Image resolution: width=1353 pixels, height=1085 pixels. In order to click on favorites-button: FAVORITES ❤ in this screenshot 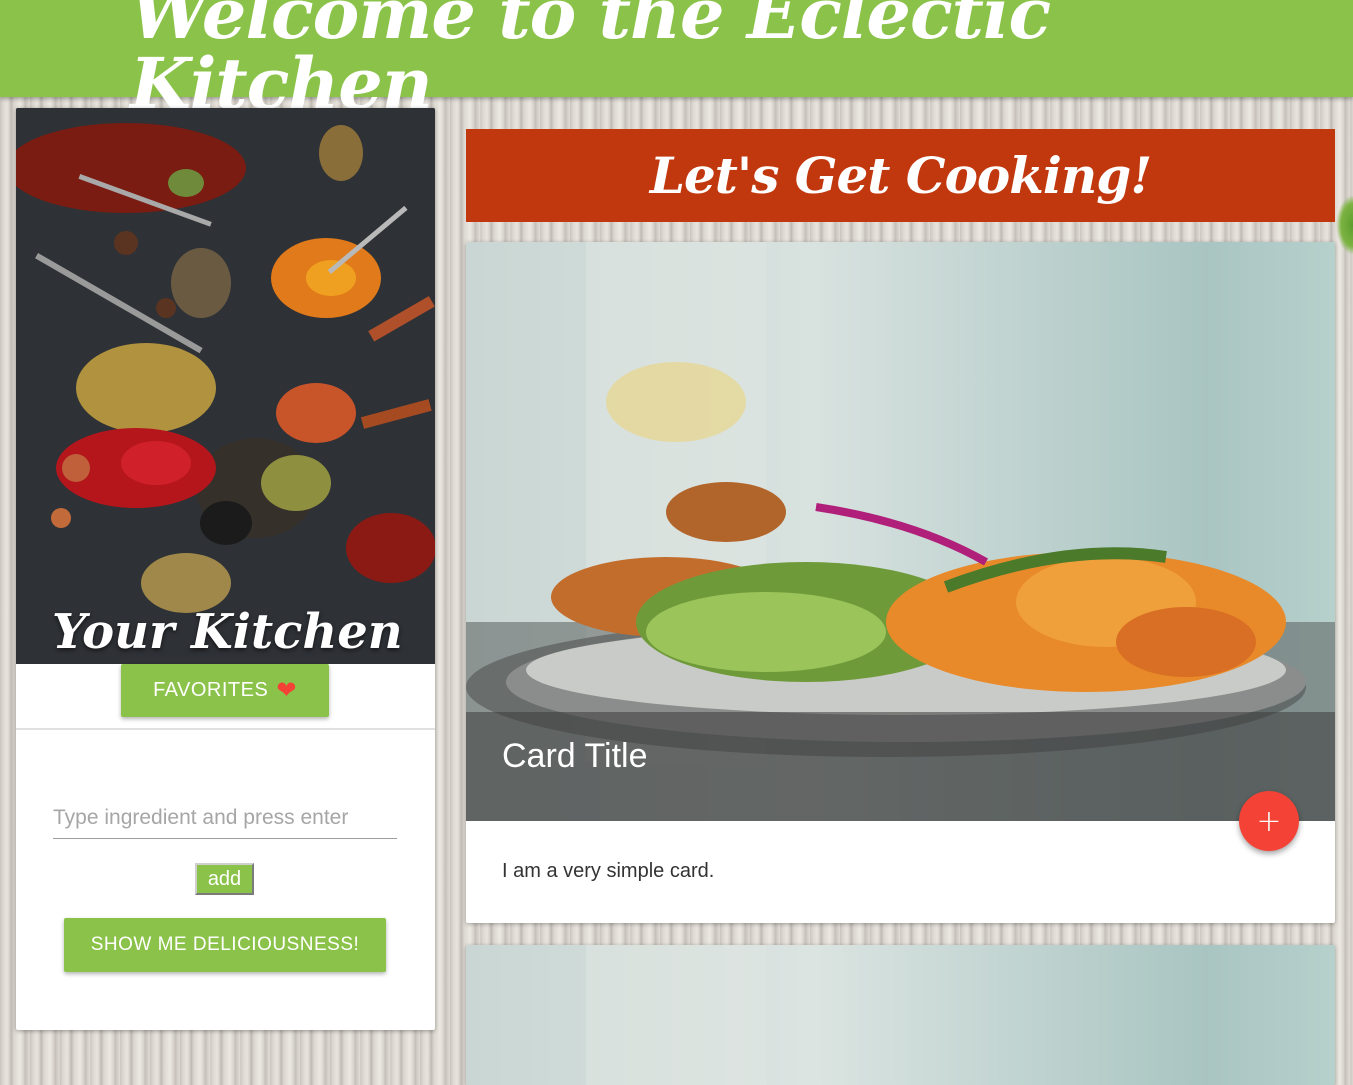, I will do `click(225, 690)`.